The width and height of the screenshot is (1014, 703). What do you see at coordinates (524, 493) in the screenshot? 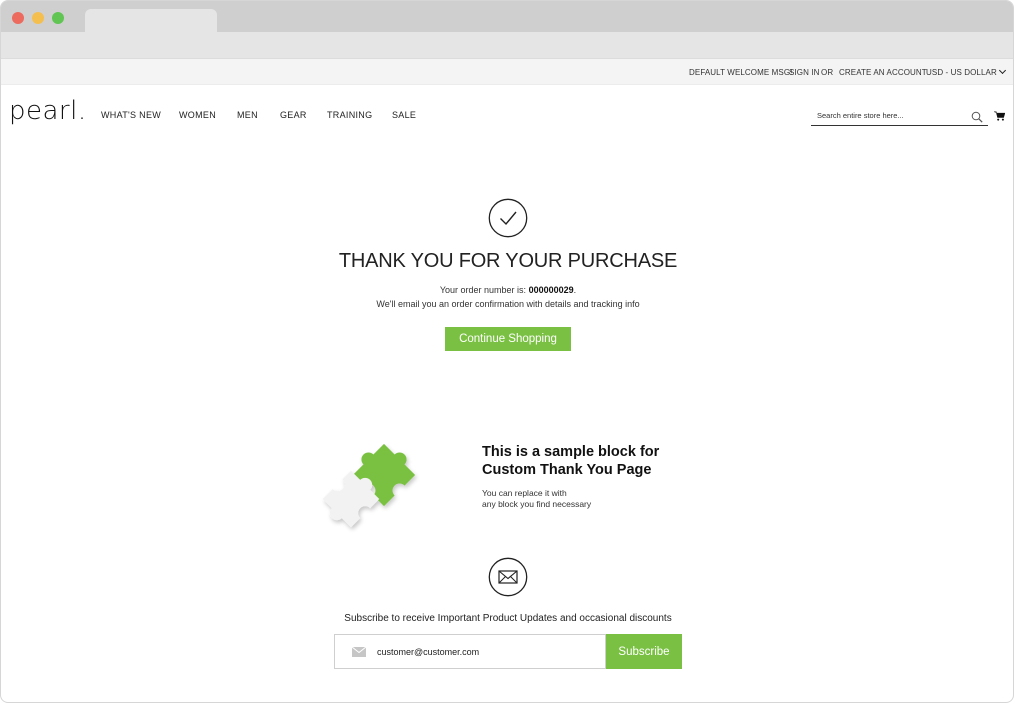
I see `custom-block-text-line1: You can replace it with` at bounding box center [524, 493].